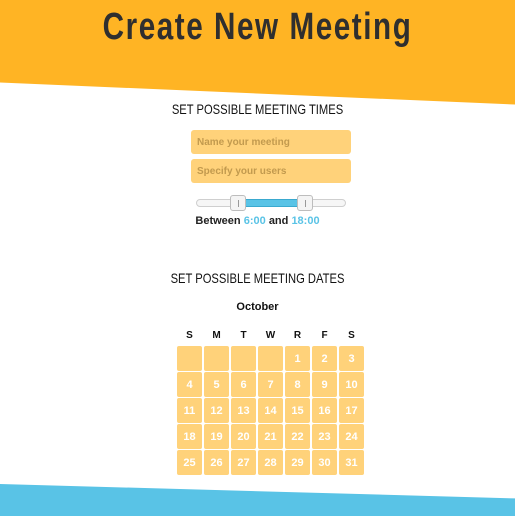 This screenshot has height=516, width=515. I want to click on between-text: Between, so click(218, 221).